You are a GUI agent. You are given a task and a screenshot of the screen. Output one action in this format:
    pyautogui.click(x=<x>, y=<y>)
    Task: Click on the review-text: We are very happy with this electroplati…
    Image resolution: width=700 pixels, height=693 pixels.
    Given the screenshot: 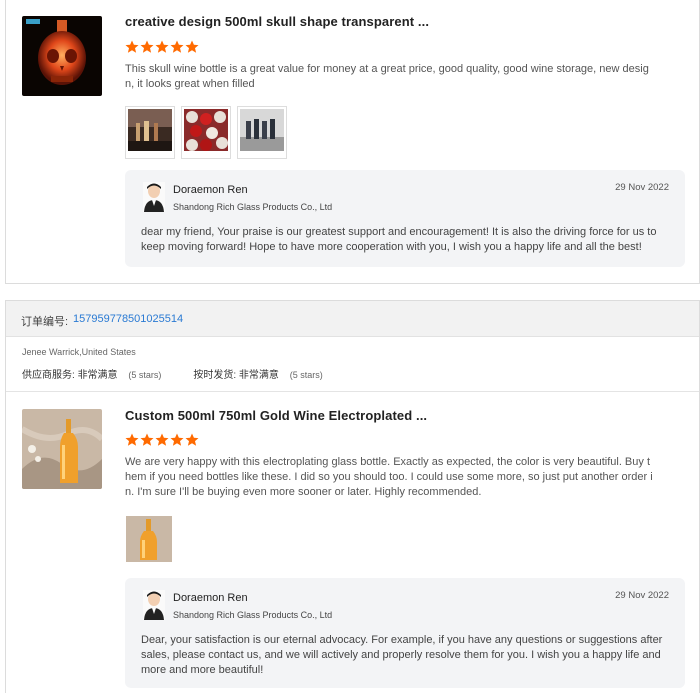 What is the action you would take?
    pyautogui.click(x=389, y=477)
    